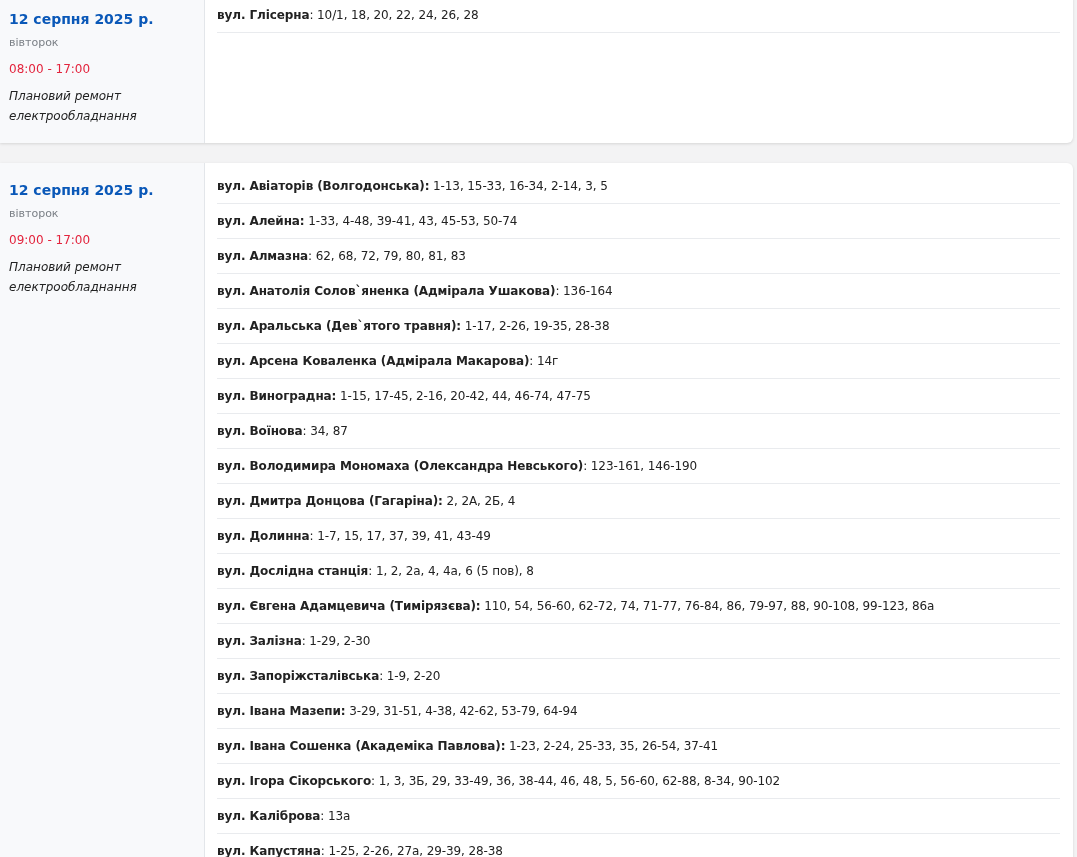 This screenshot has height=857, width=1077. I want to click on address-line: вул. Івана Сошенка (Академіка Павлова): 1-23, 2-24, 25-33, 35, 26-54, 37-41, so click(638, 746).